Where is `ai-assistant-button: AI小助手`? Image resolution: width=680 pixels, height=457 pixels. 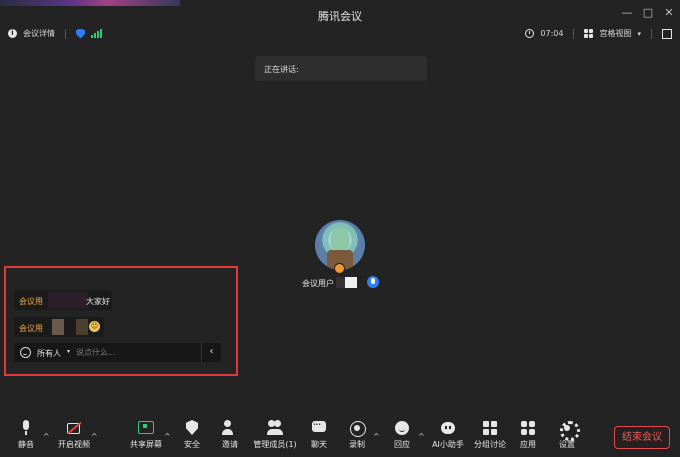 ai-assistant-button: AI小助手 is located at coordinates (448, 435).